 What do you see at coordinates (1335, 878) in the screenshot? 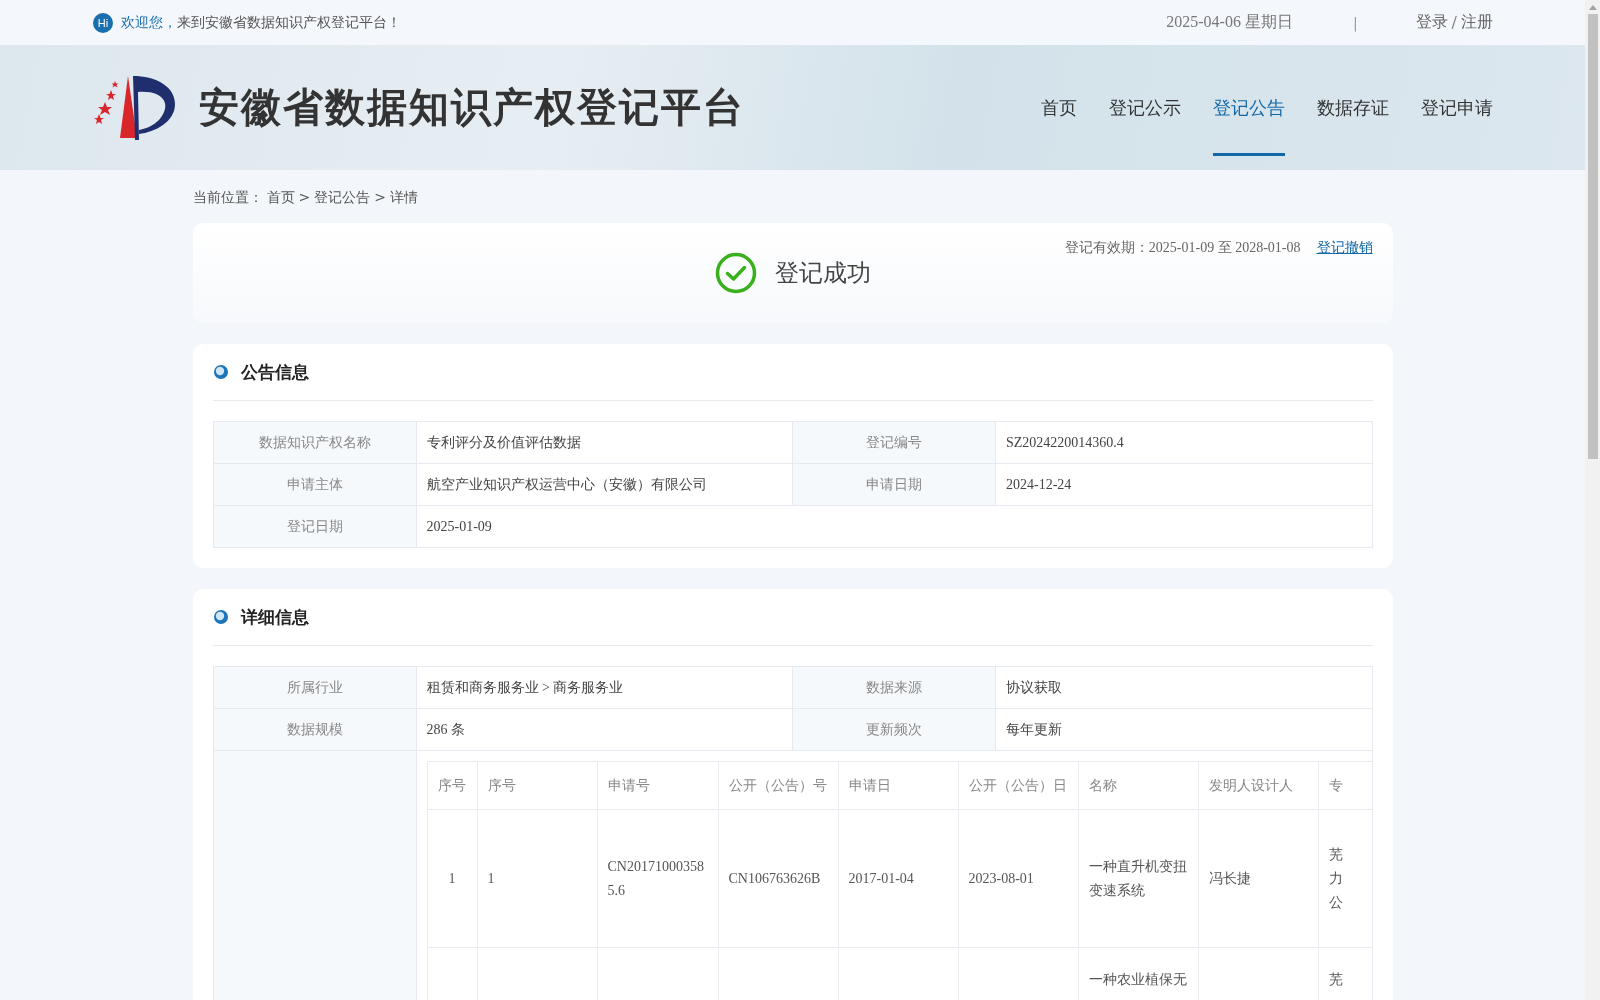
I see `table-cell-text: 芜力公` at bounding box center [1335, 878].